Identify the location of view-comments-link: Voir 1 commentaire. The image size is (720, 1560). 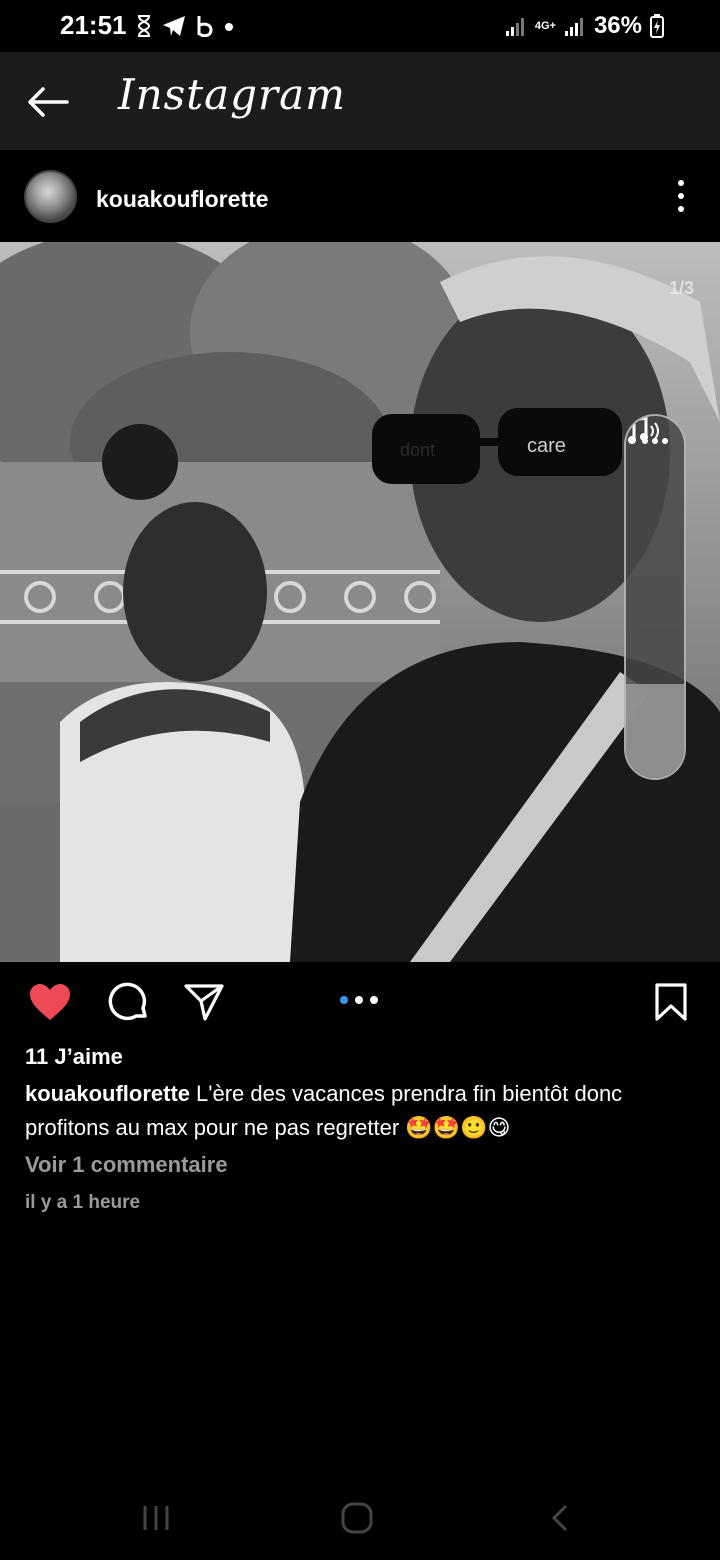
(126, 1165).